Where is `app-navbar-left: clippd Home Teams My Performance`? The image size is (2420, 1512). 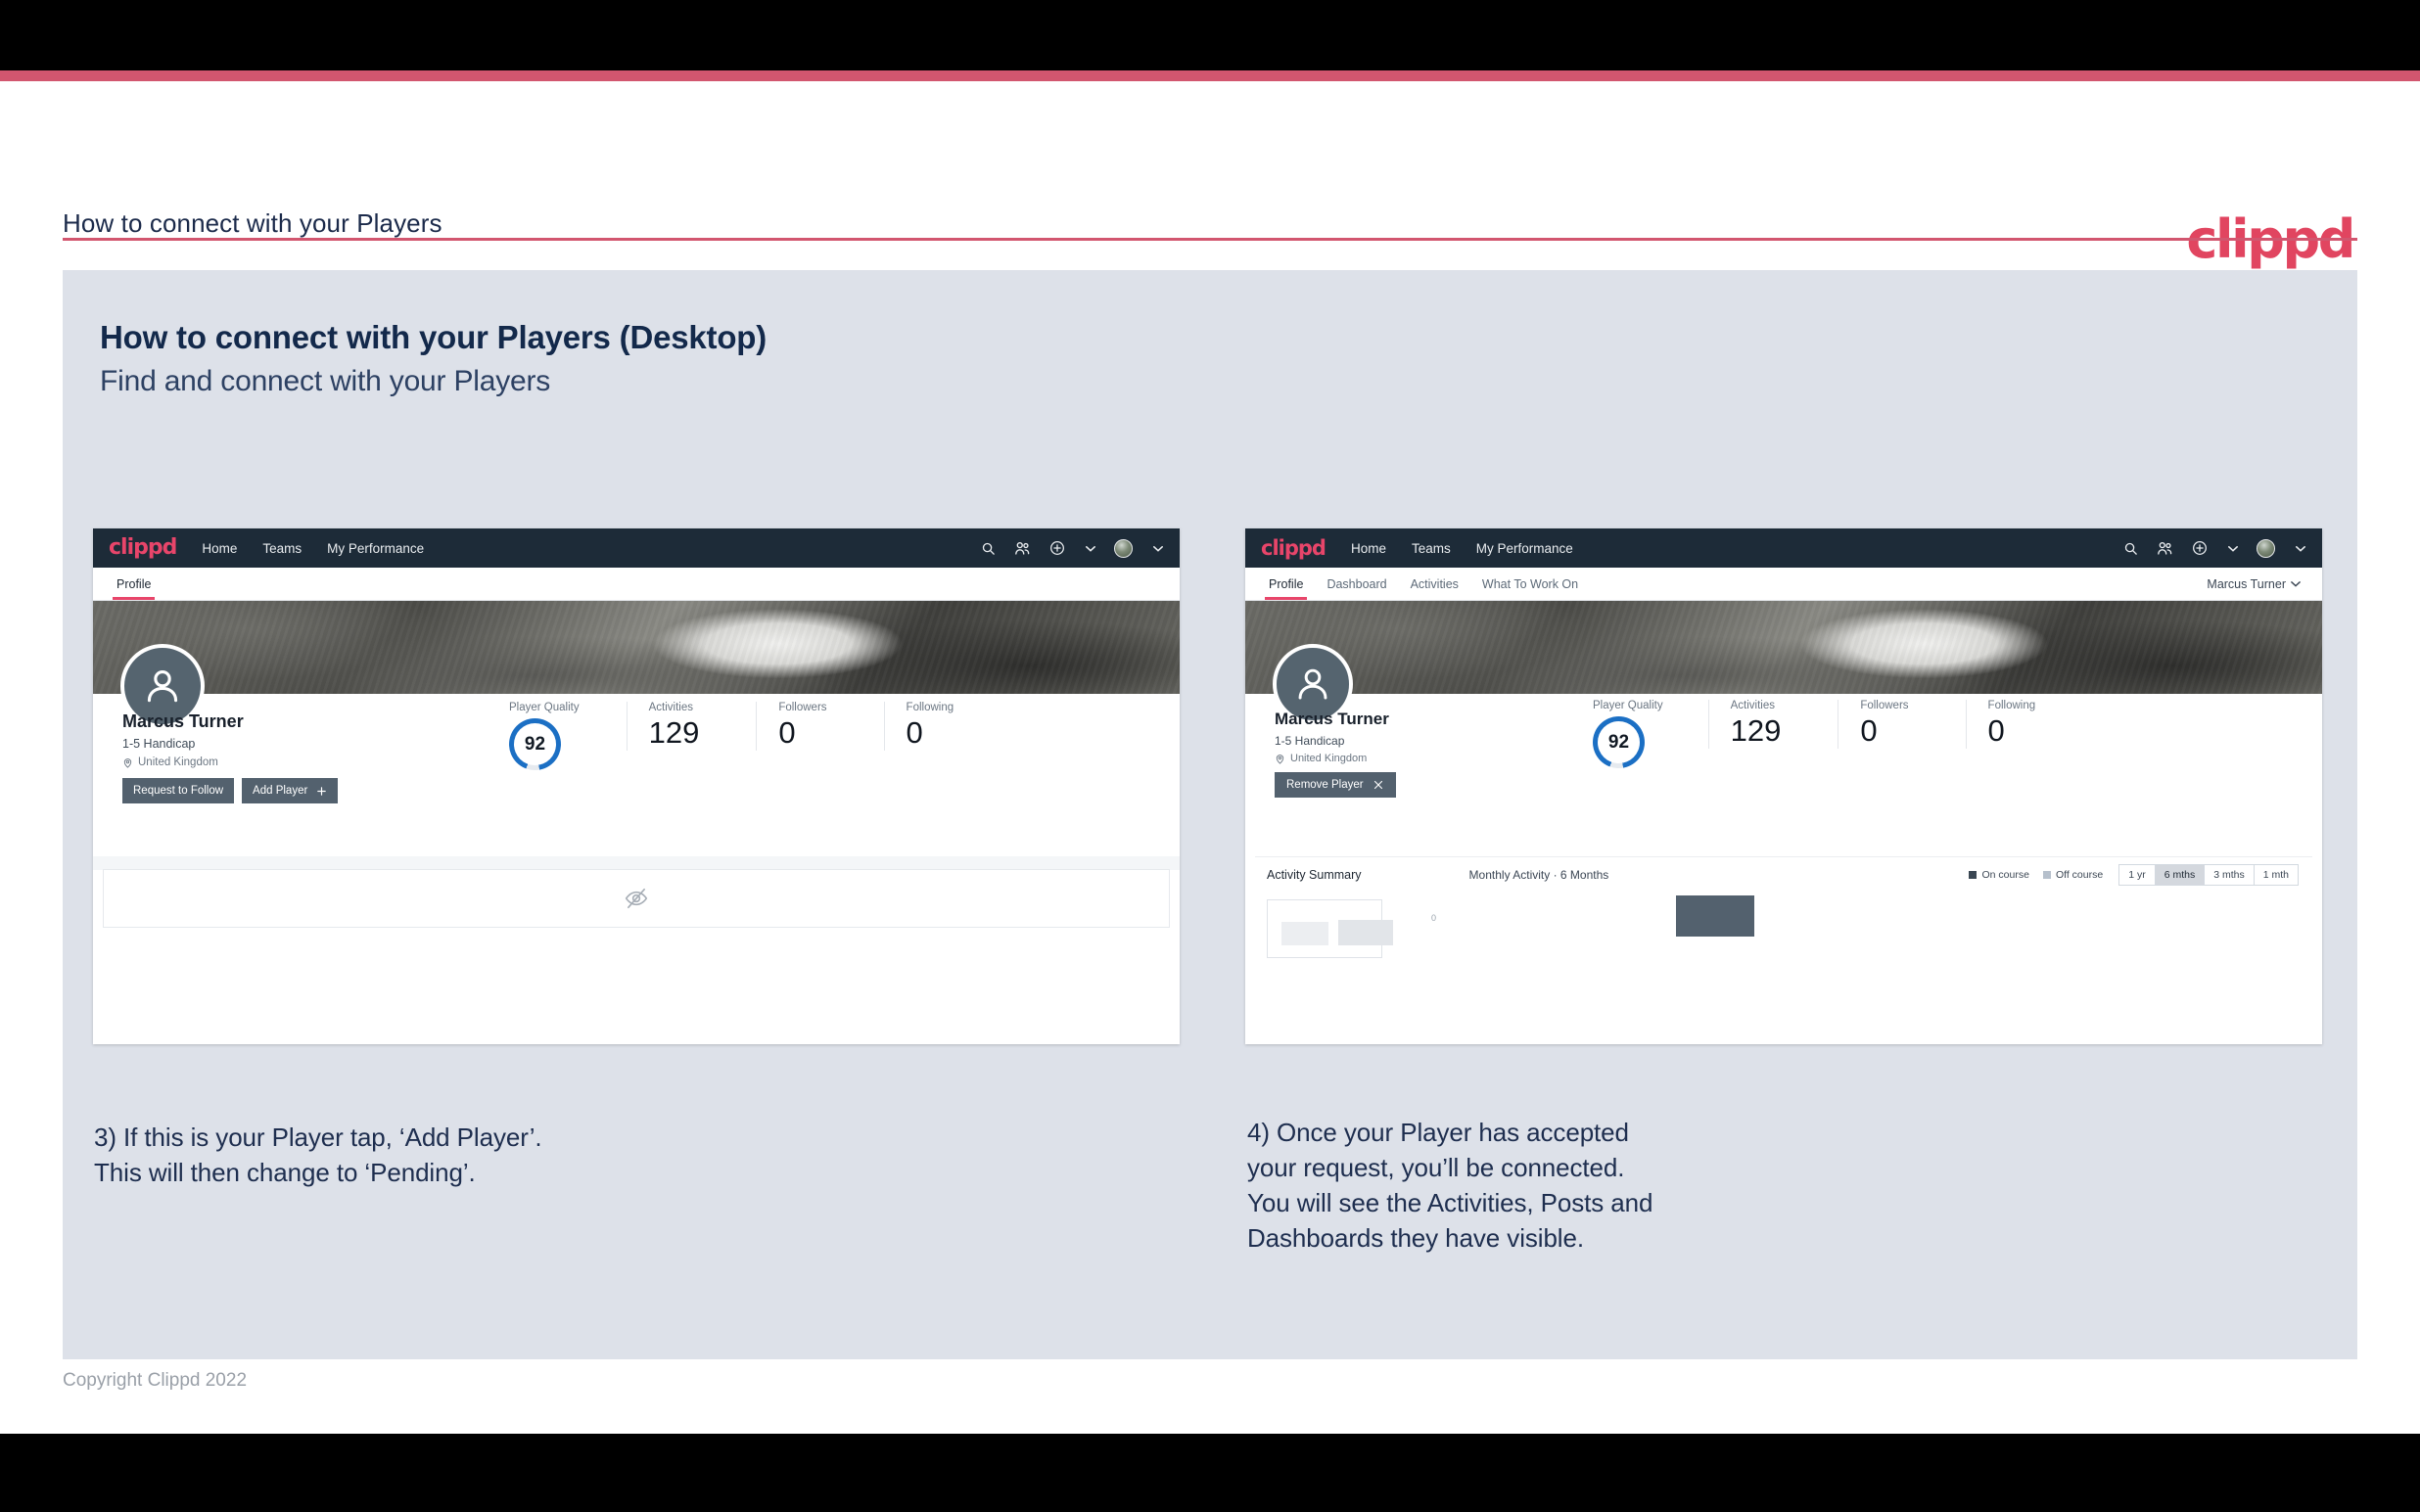 app-navbar-left: clippd Home Teams My Performance is located at coordinates (636, 548).